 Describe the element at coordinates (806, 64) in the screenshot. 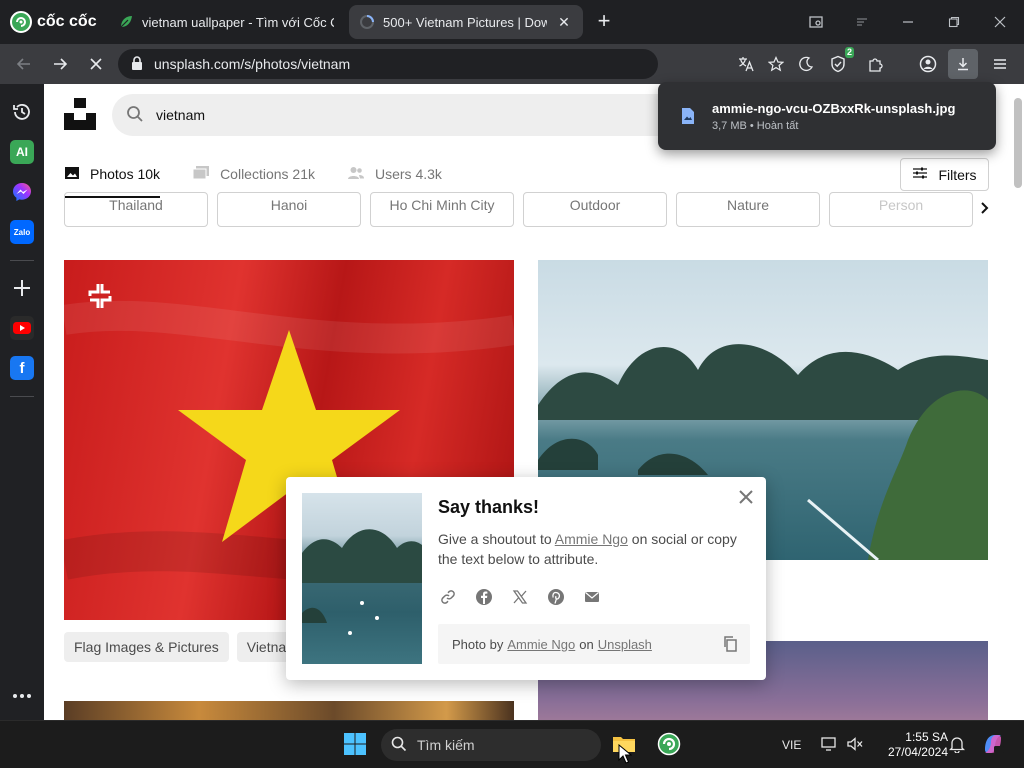

I see `dark-mode-icon` at that location.